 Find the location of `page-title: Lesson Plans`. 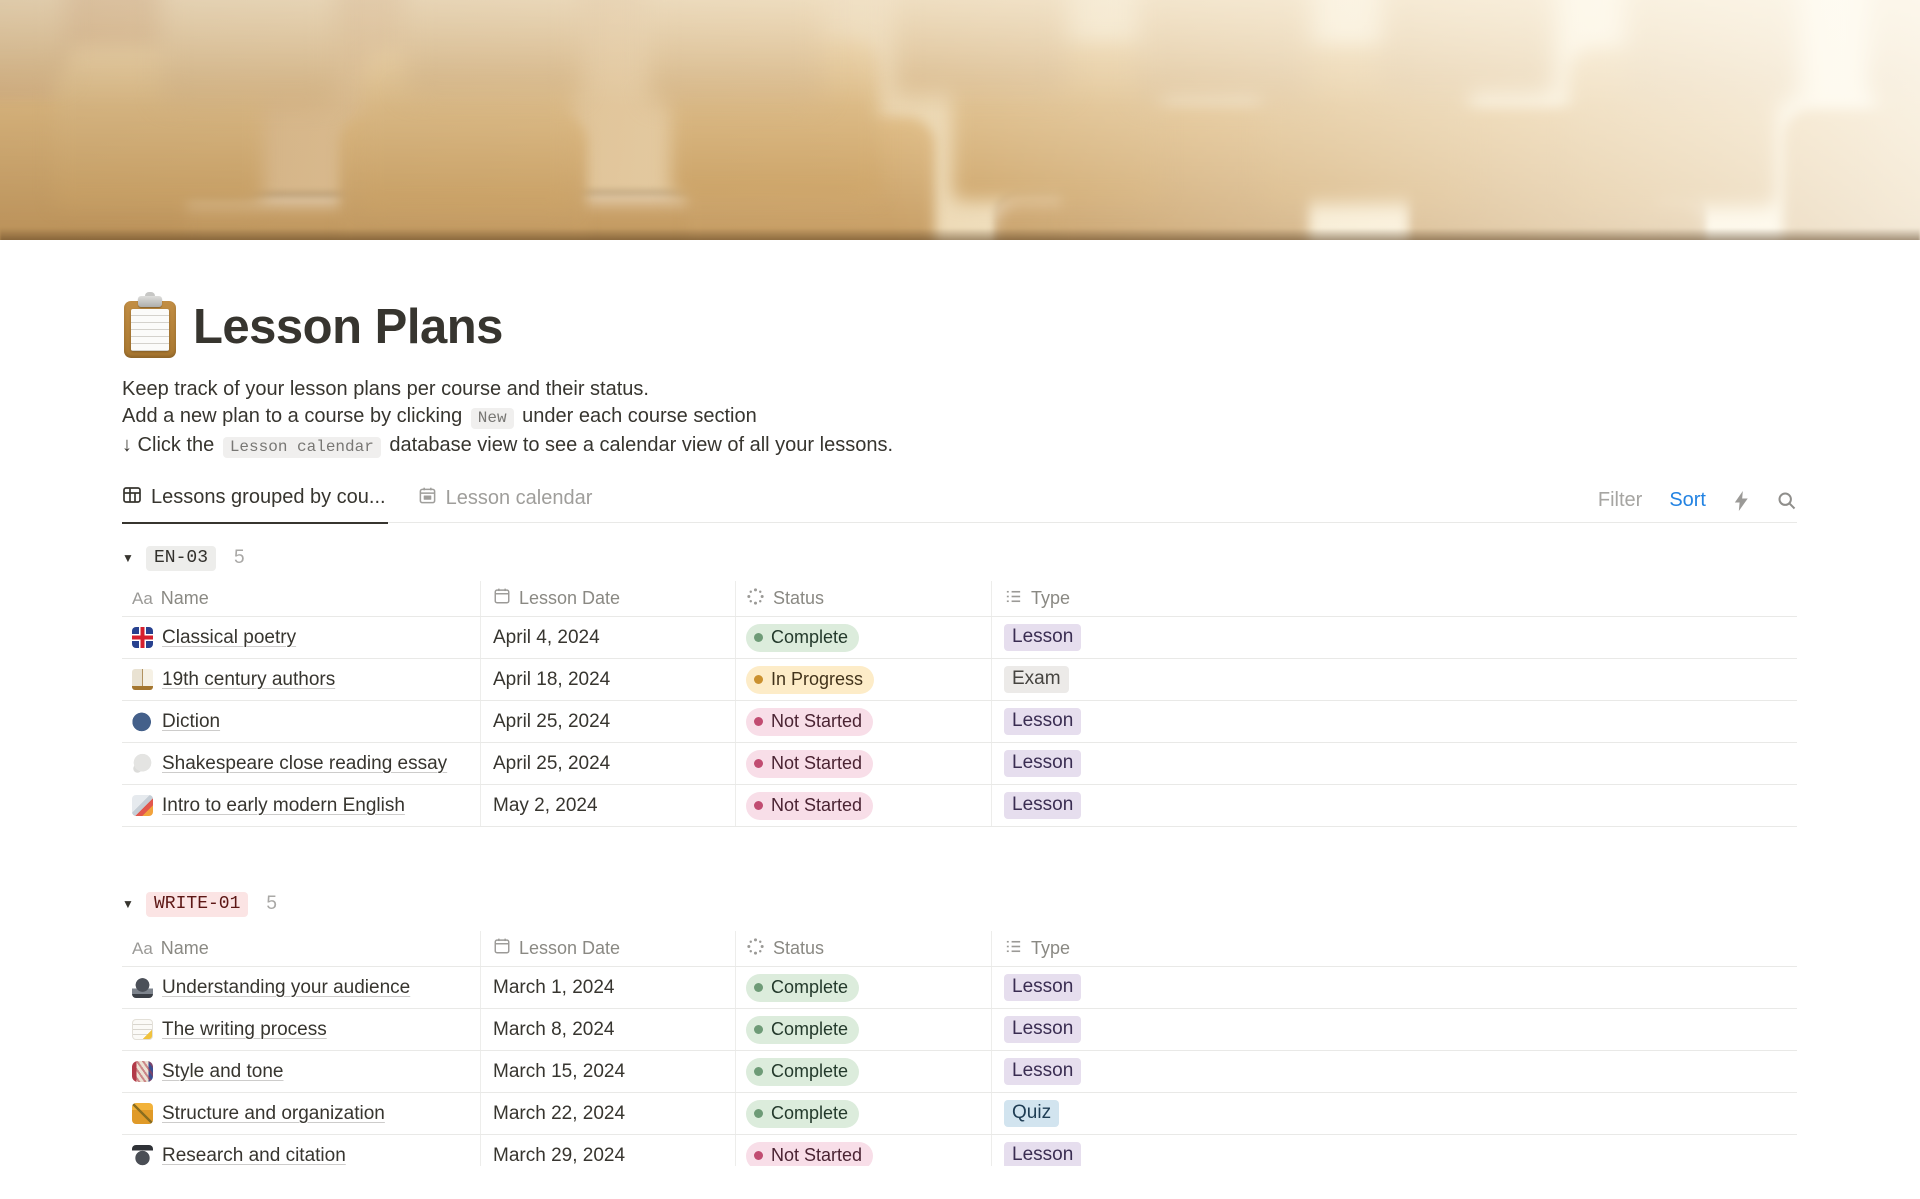

page-title: Lesson Plans is located at coordinates (348, 327).